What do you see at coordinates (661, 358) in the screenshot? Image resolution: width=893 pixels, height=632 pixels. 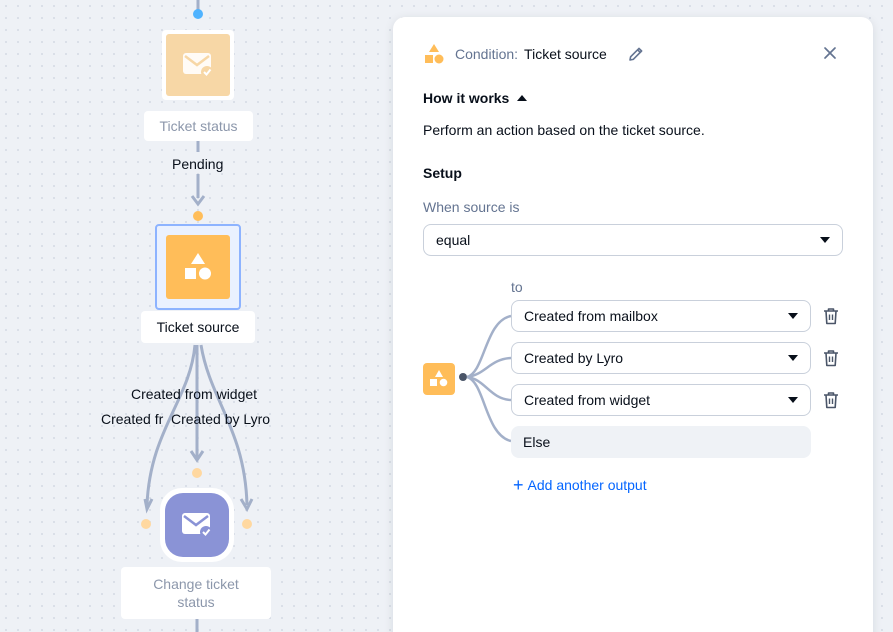 I see `output-select-lyro: Created by Lyro` at bounding box center [661, 358].